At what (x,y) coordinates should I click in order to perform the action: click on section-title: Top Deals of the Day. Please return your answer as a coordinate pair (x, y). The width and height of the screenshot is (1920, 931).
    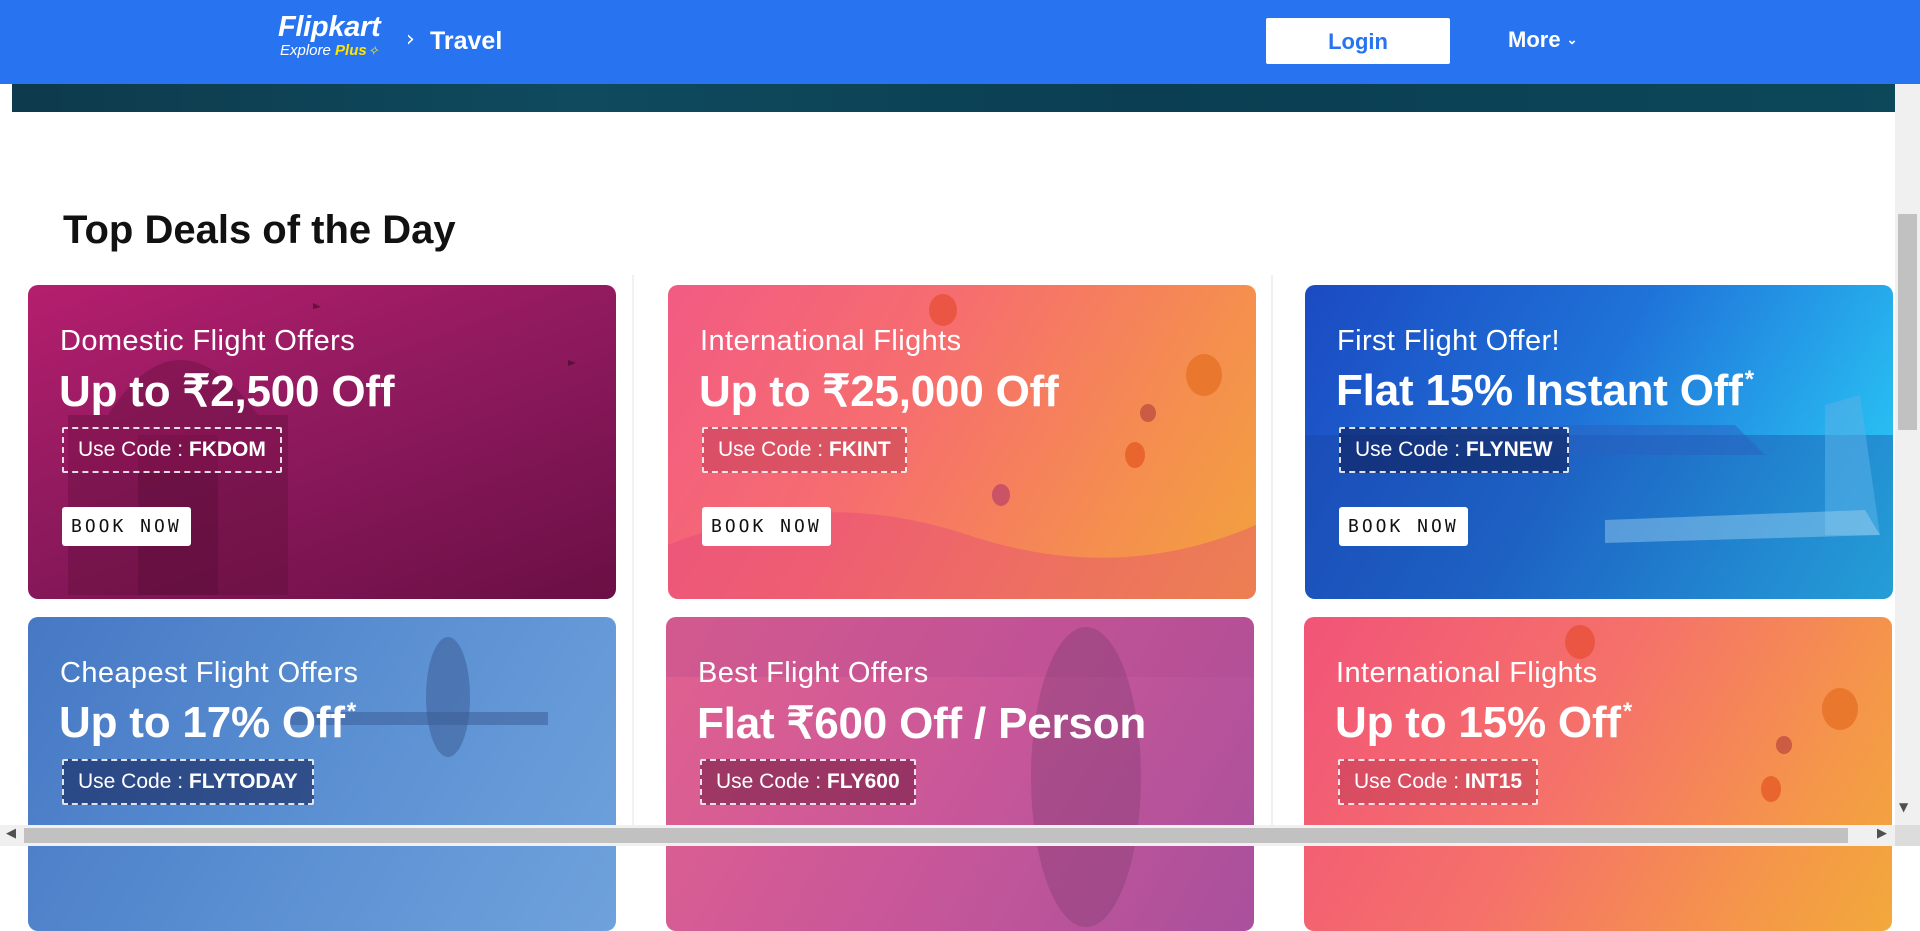
    Looking at the image, I should click on (259, 230).